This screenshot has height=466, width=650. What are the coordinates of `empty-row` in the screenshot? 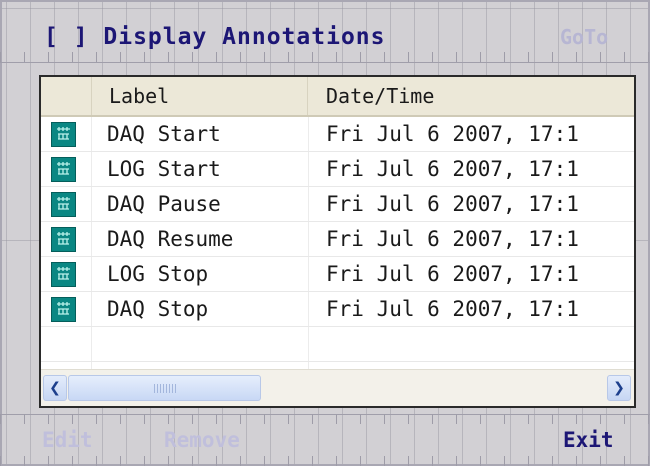 It's located at (337, 344).